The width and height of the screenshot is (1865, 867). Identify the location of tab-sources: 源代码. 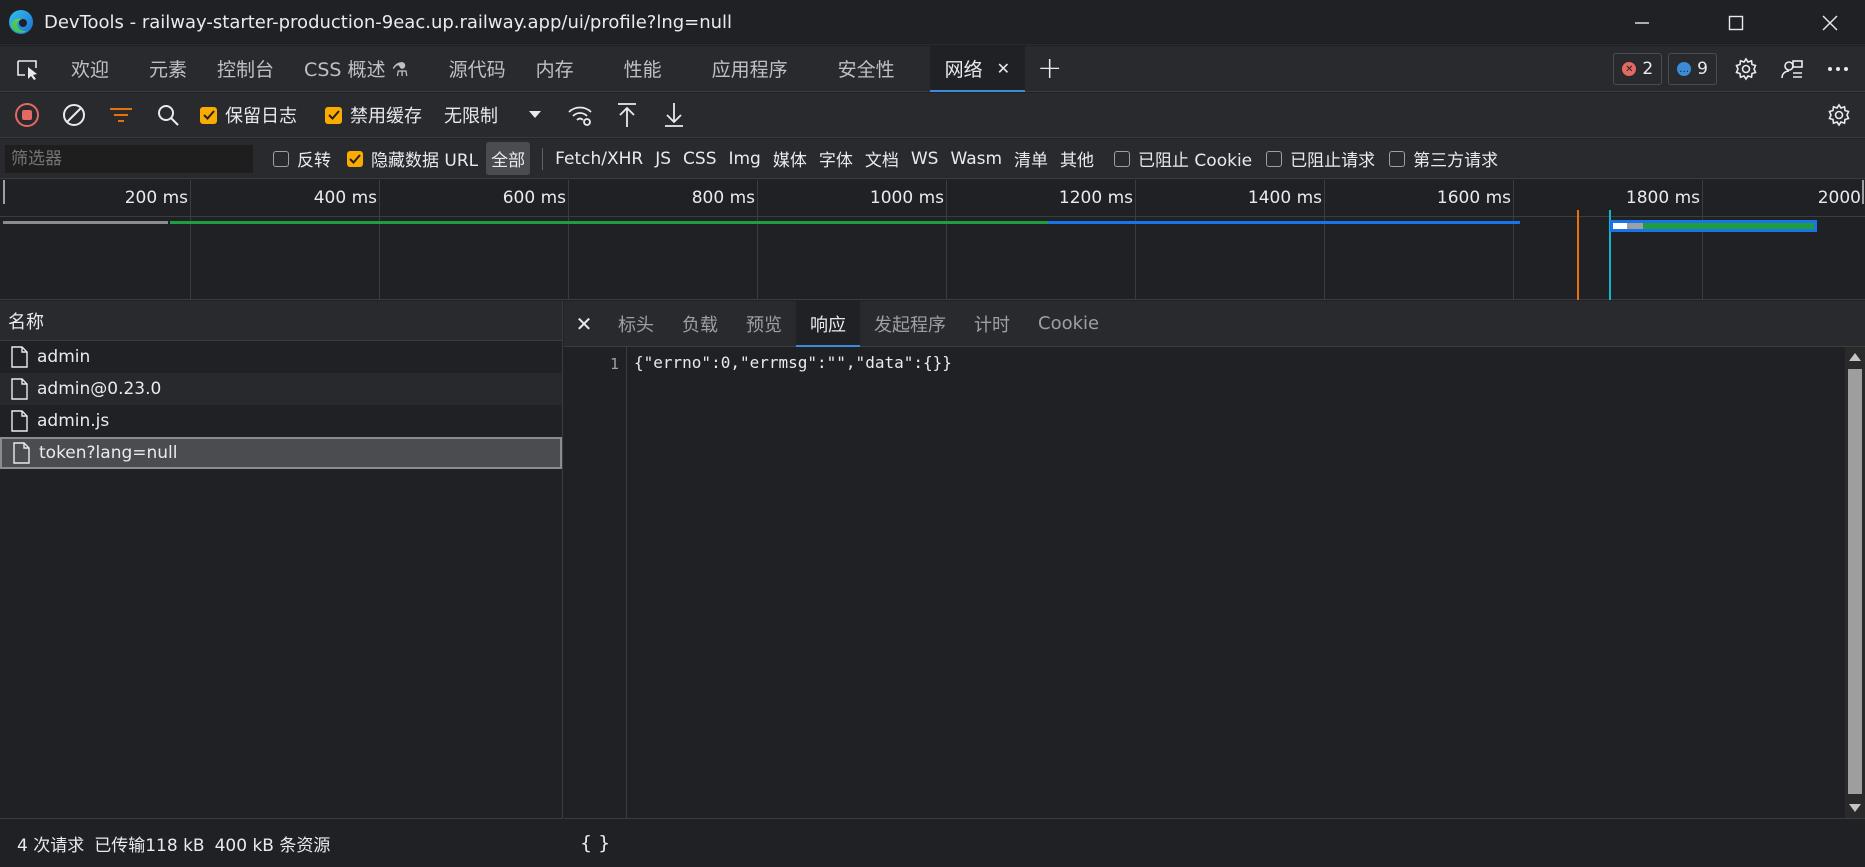
(477, 69).